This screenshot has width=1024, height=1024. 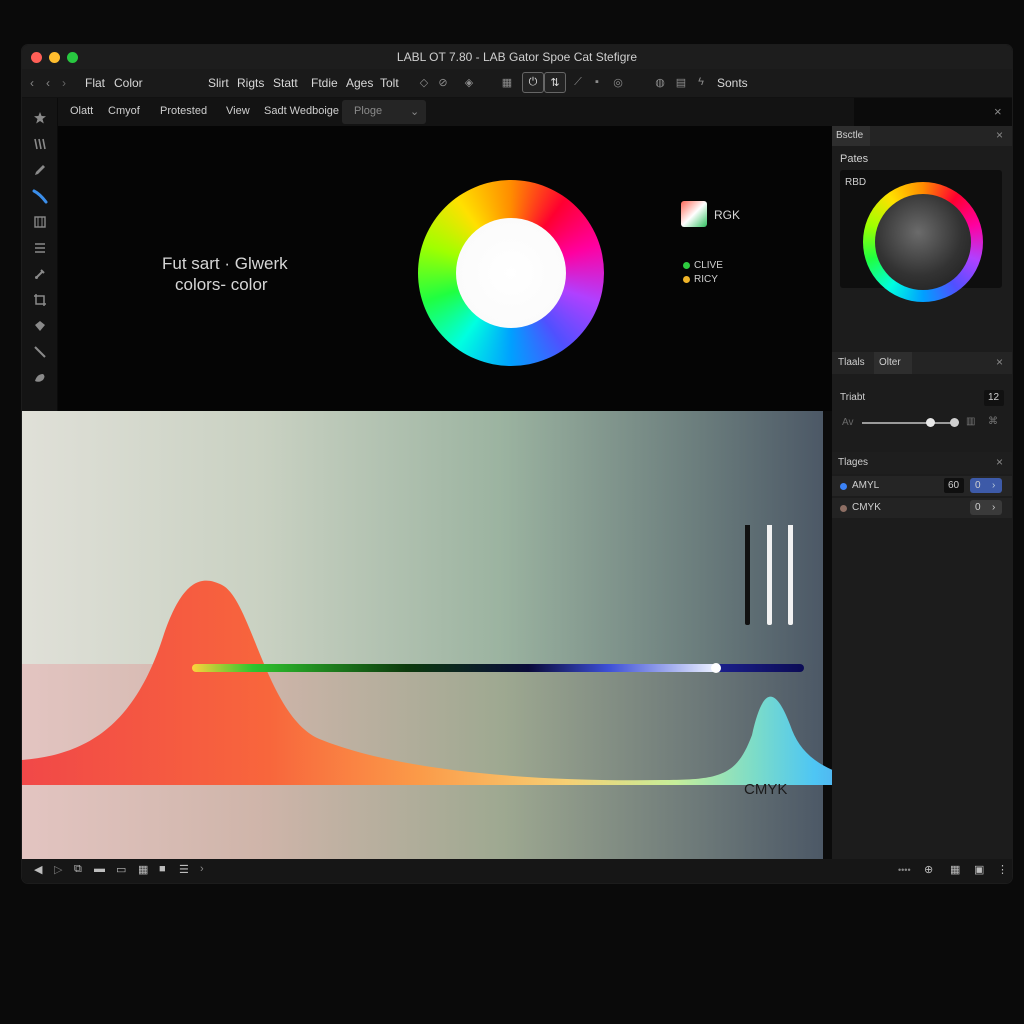 What do you see at coordinates (40, 326) in the screenshot?
I see `bucket-tool-icon` at bounding box center [40, 326].